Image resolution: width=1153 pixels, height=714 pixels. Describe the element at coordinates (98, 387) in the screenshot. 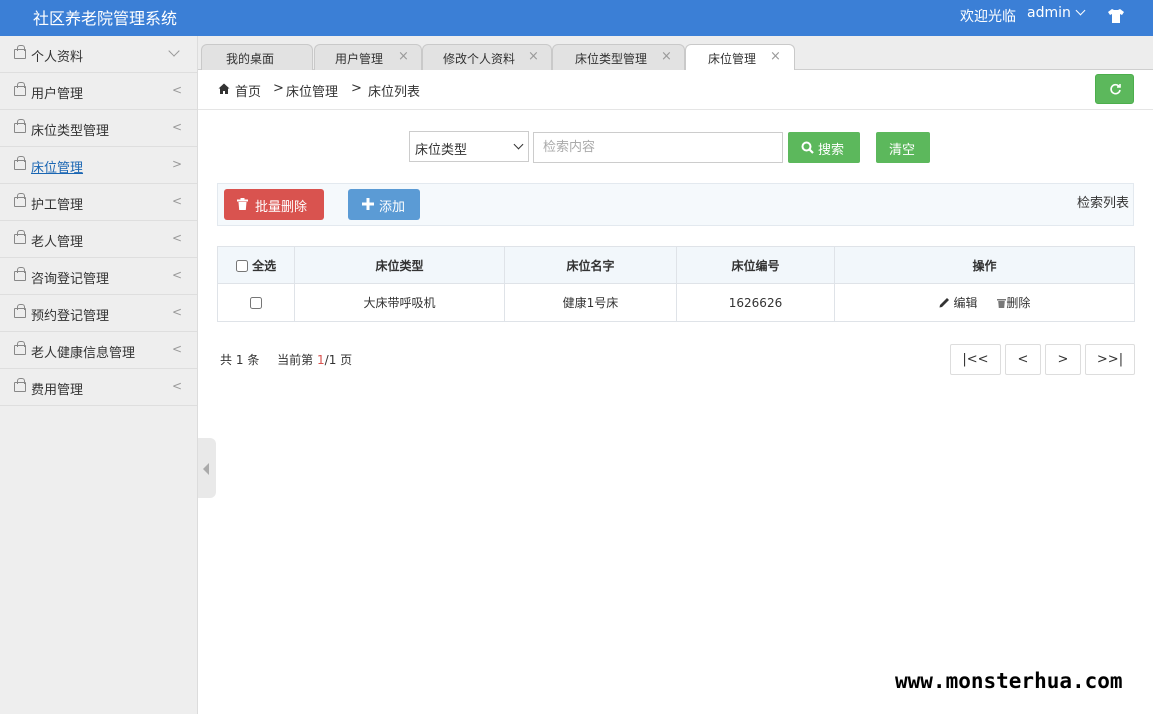

I see `sidebar-item-fees: 费用管理 <` at that location.